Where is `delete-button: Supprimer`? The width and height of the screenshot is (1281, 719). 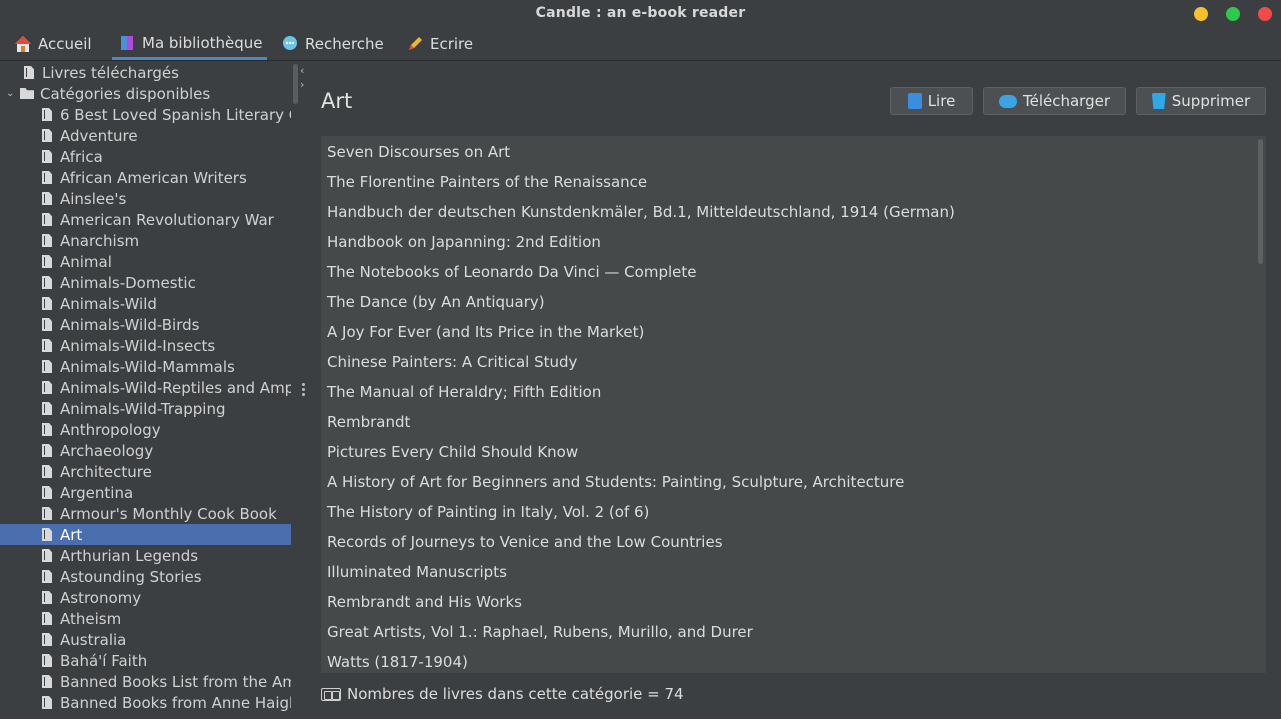 delete-button: Supprimer is located at coordinates (1201, 101).